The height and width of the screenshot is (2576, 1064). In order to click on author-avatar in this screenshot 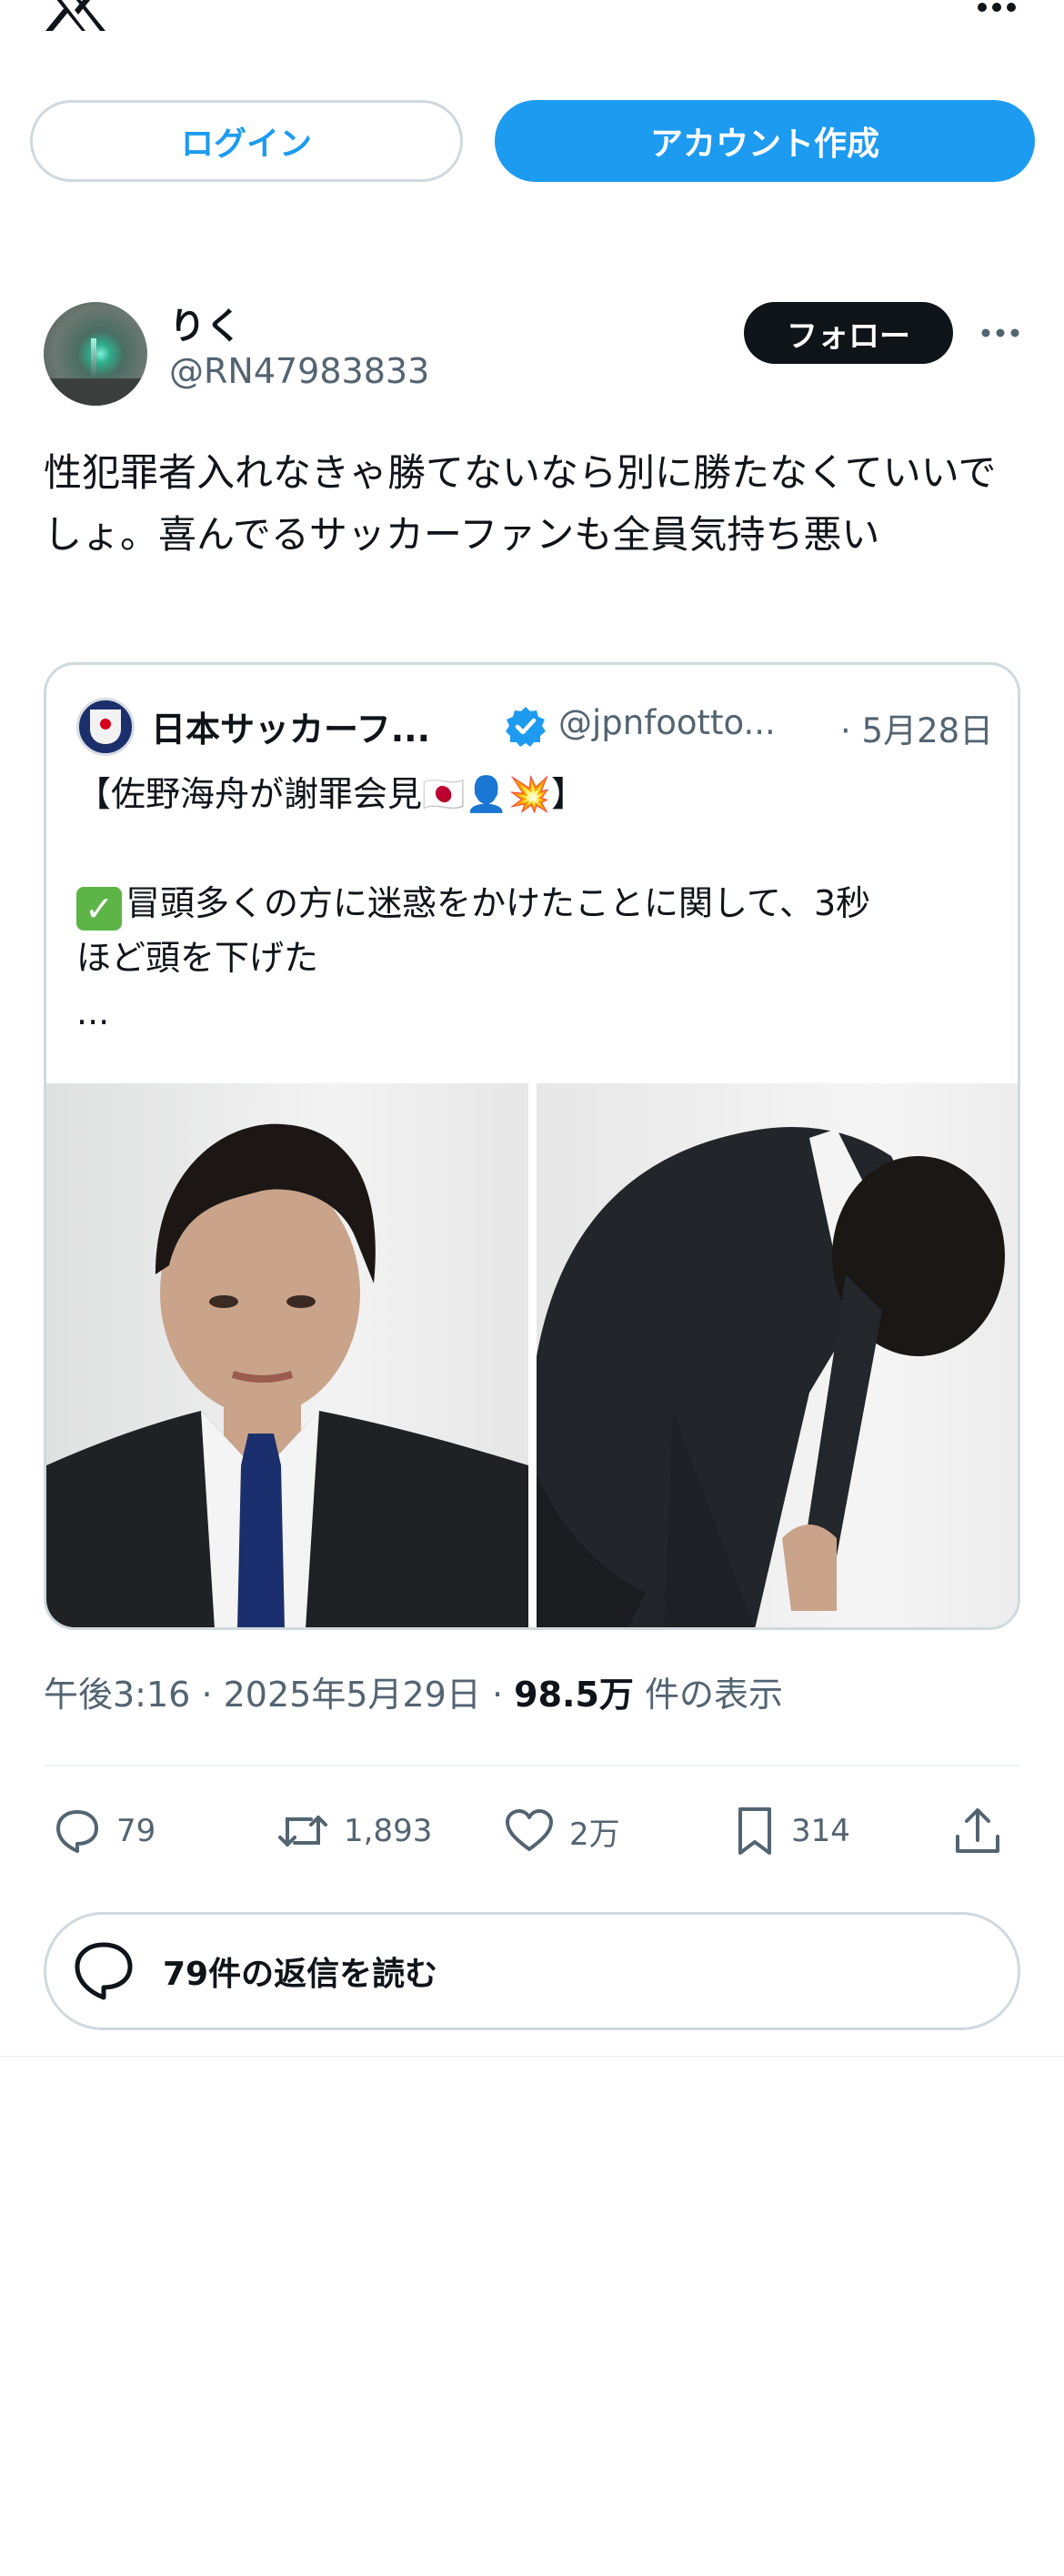, I will do `click(95, 354)`.